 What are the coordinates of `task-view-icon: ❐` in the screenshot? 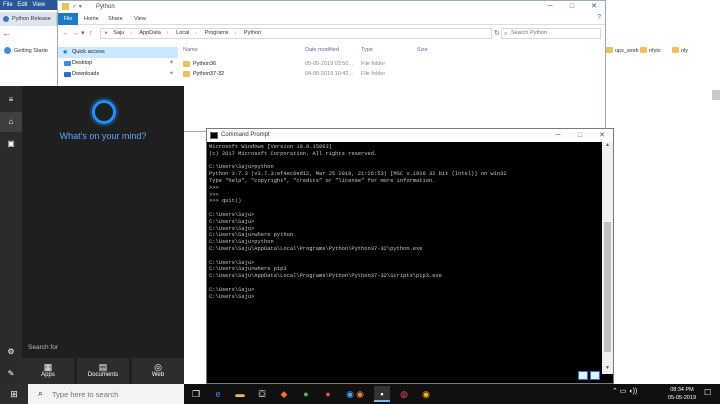 It's located at (196, 394).